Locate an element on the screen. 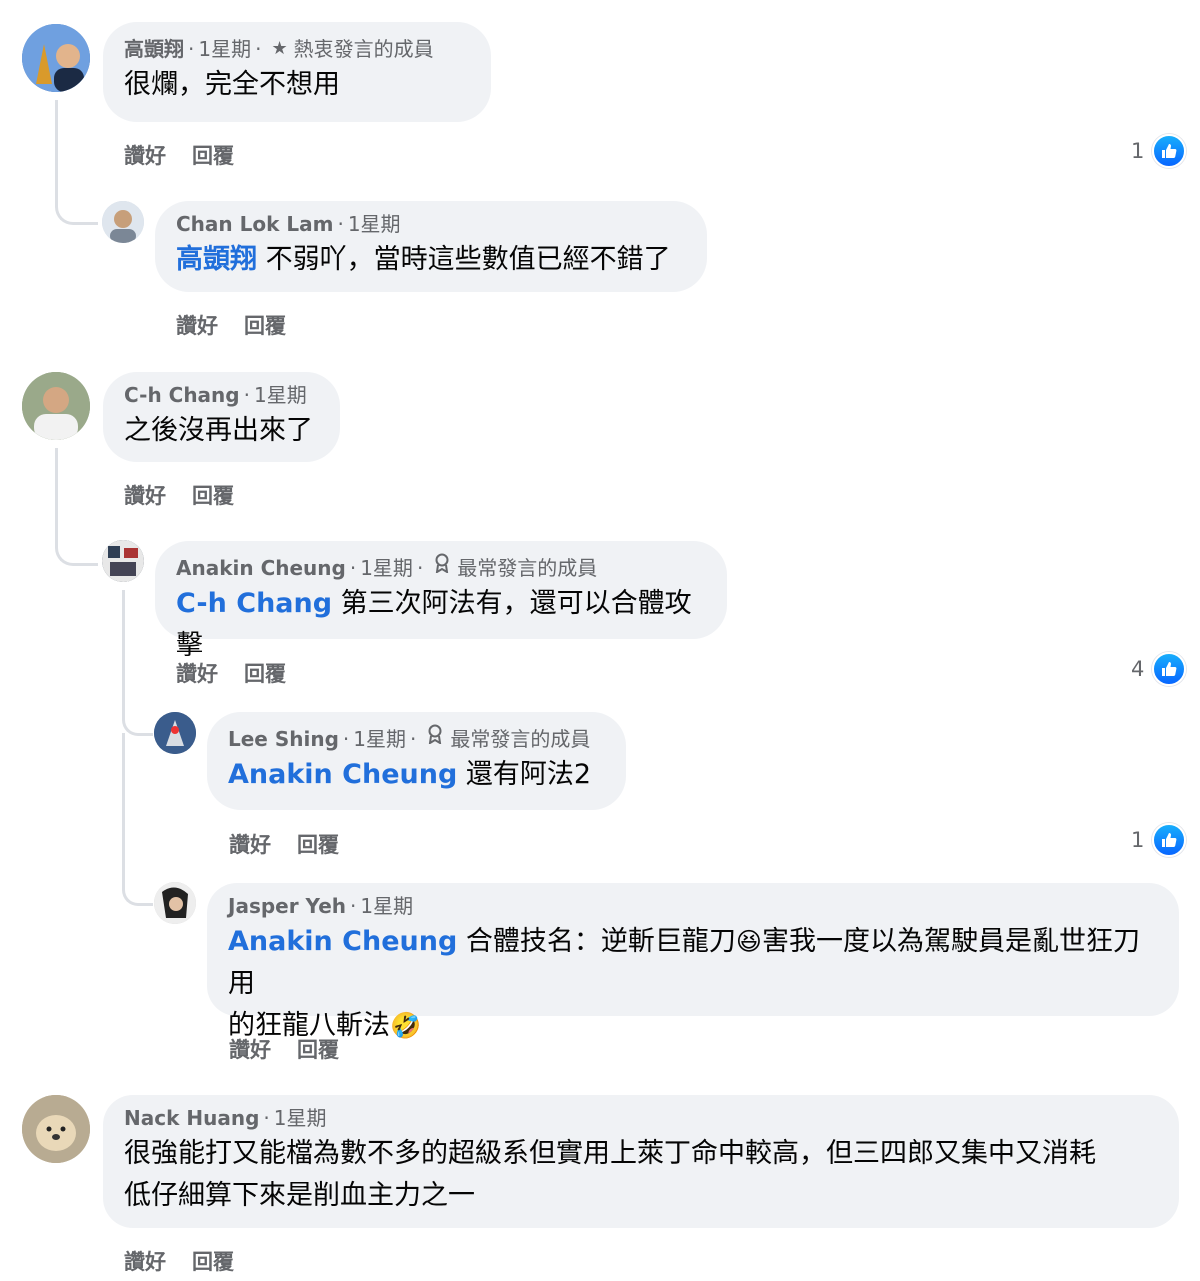 The image size is (1200, 1281). mention-link: C-h Chang is located at coordinates (254, 603).